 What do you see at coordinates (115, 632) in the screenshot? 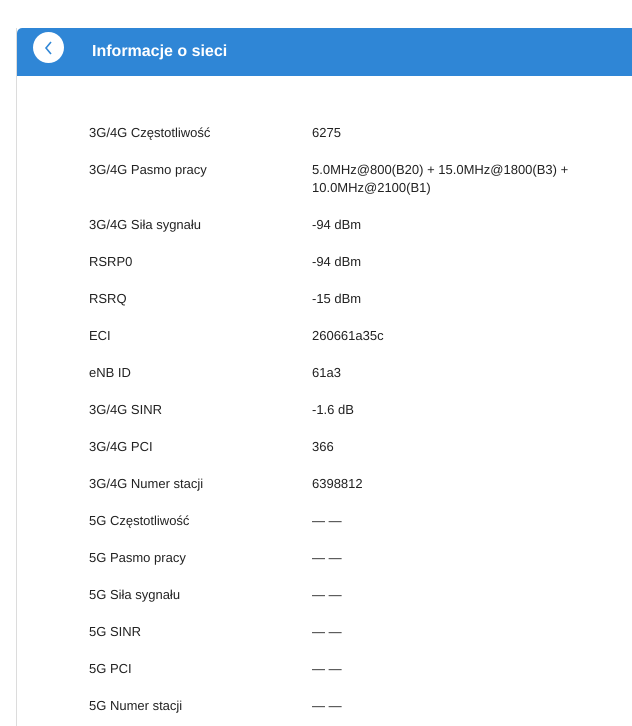
I see `field-label: 5G SINR` at bounding box center [115, 632].